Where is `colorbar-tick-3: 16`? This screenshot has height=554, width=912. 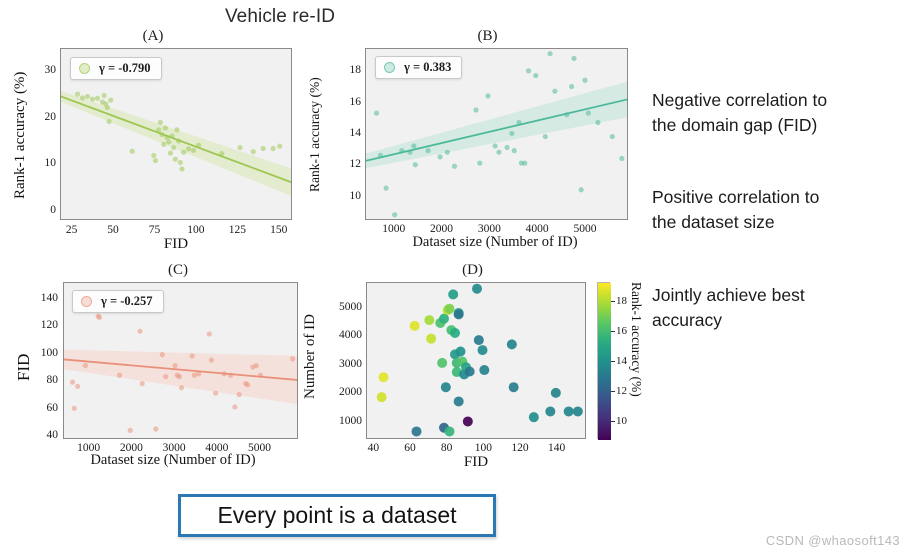
colorbar-tick-3: 16 is located at coordinates (619, 330).